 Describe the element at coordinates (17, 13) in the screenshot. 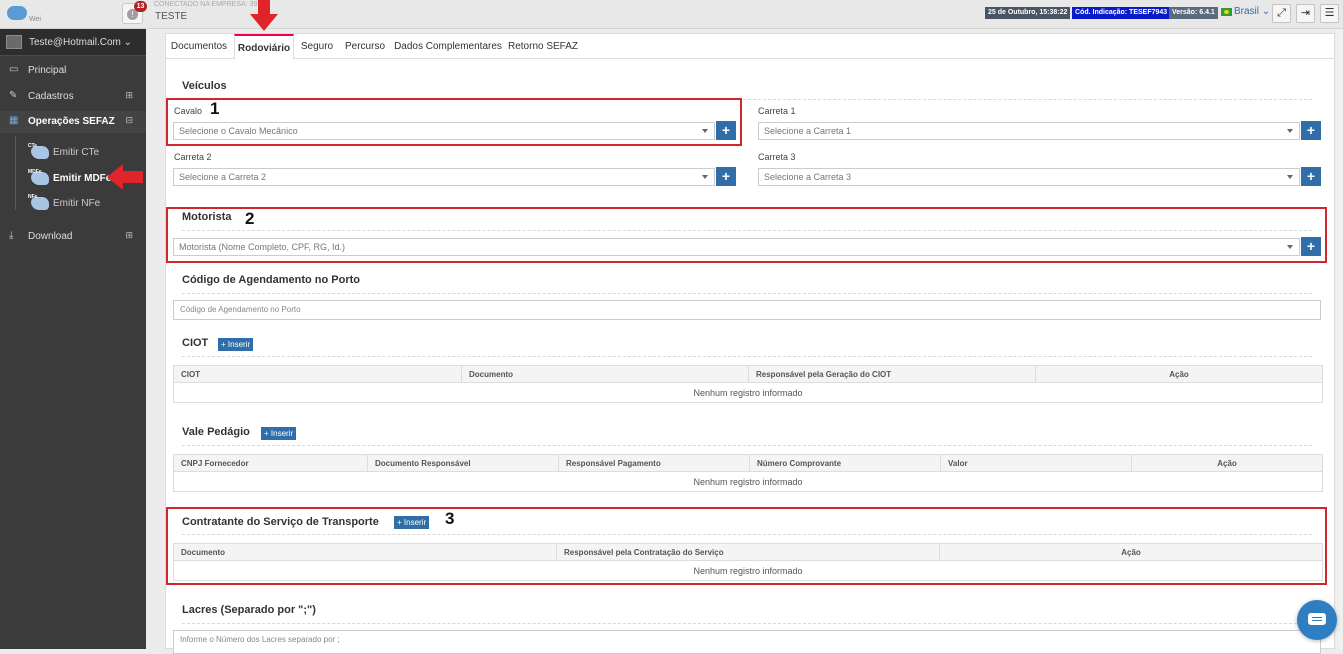

I see `cloud-logo-icon` at that location.